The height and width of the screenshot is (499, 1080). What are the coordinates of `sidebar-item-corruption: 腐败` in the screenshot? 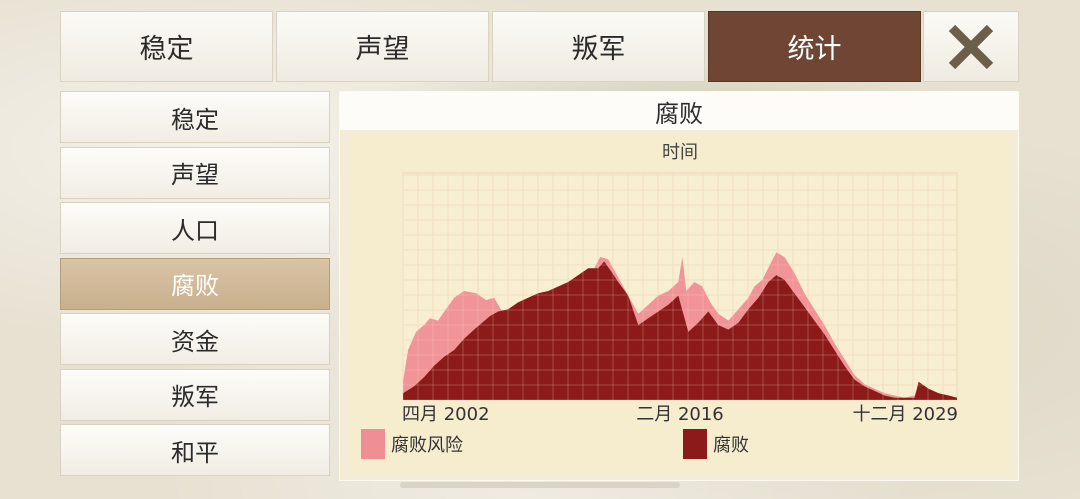 It's located at (195, 283).